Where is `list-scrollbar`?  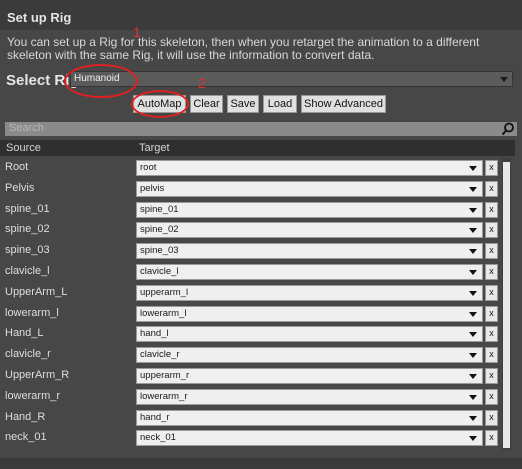
list-scrollbar is located at coordinates (506, 304).